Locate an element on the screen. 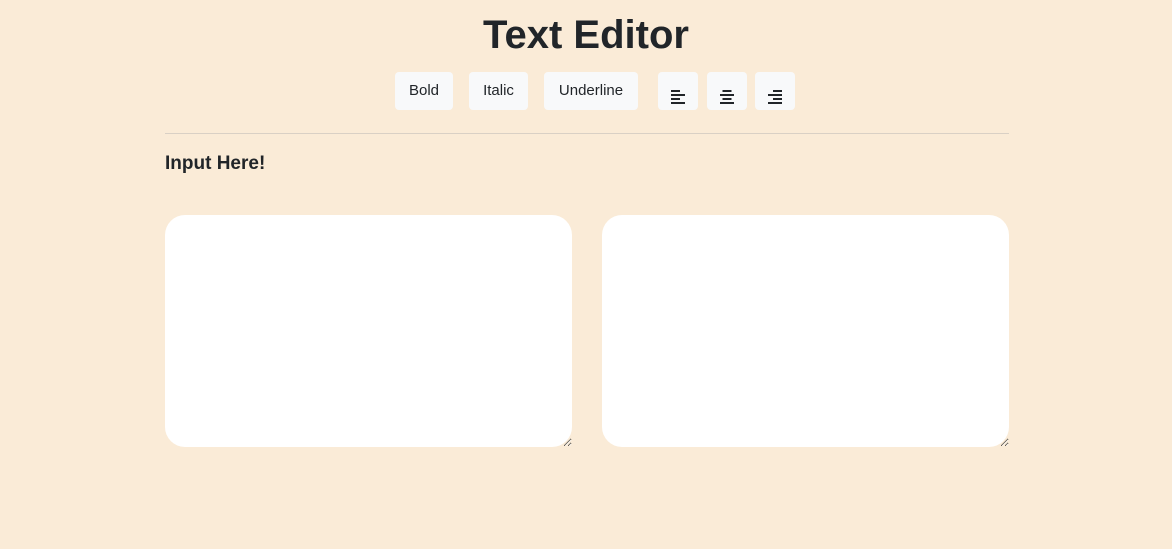 Image resolution: width=1172 pixels, height=549 pixels. align-right-button is located at coordinates (775, 91).